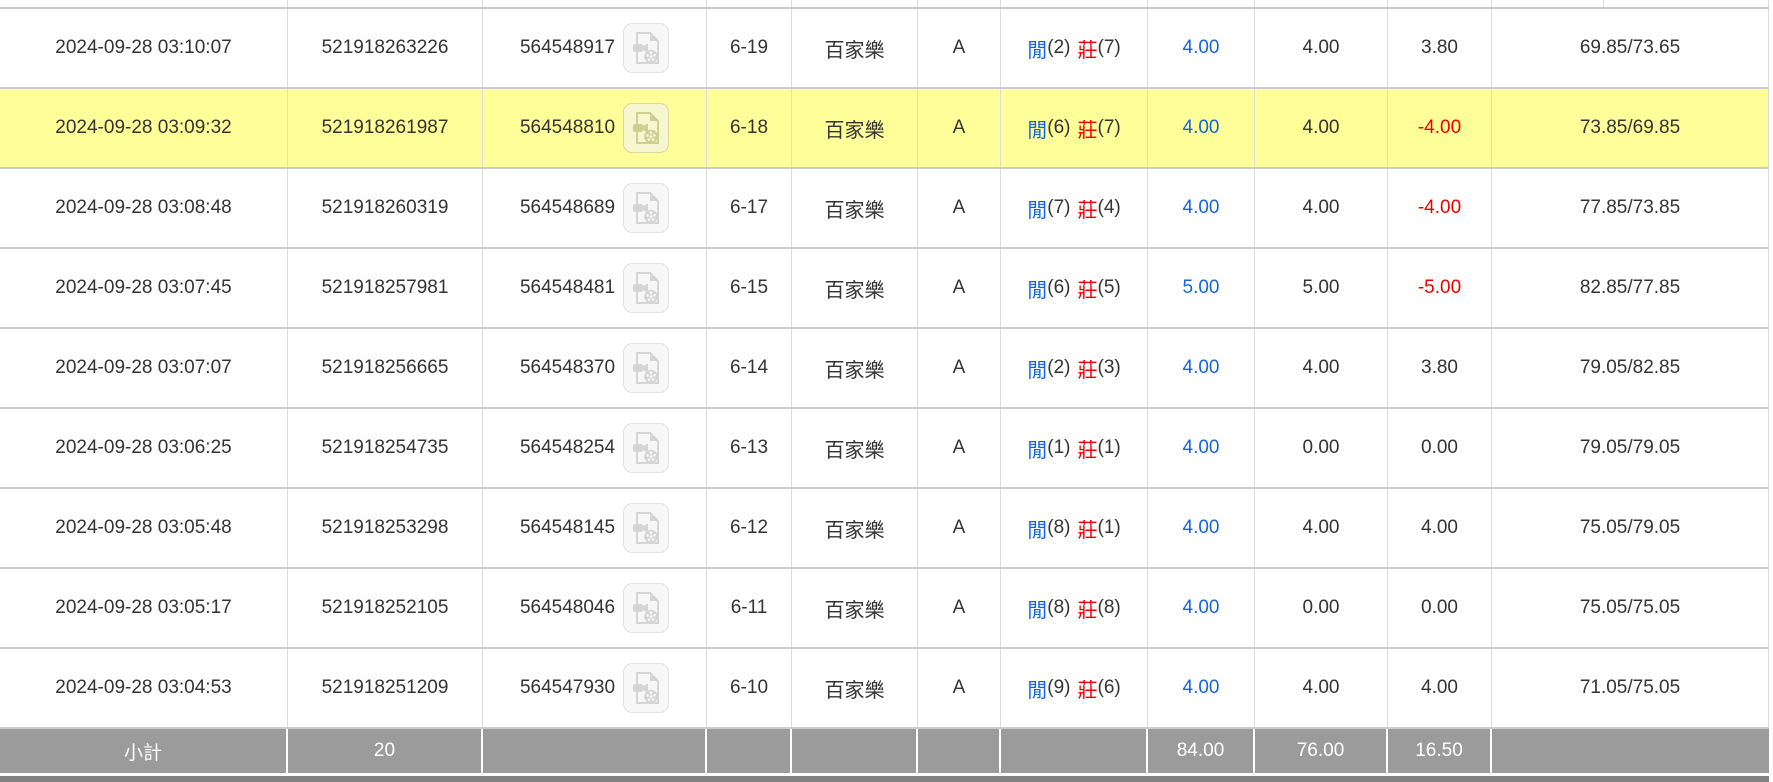 The image size is (1773, 782). What do you see at coordinates (385, 208) in the screenshot?
I see `bet-id-cell: 521918260319` at bounding box center [385, 208].